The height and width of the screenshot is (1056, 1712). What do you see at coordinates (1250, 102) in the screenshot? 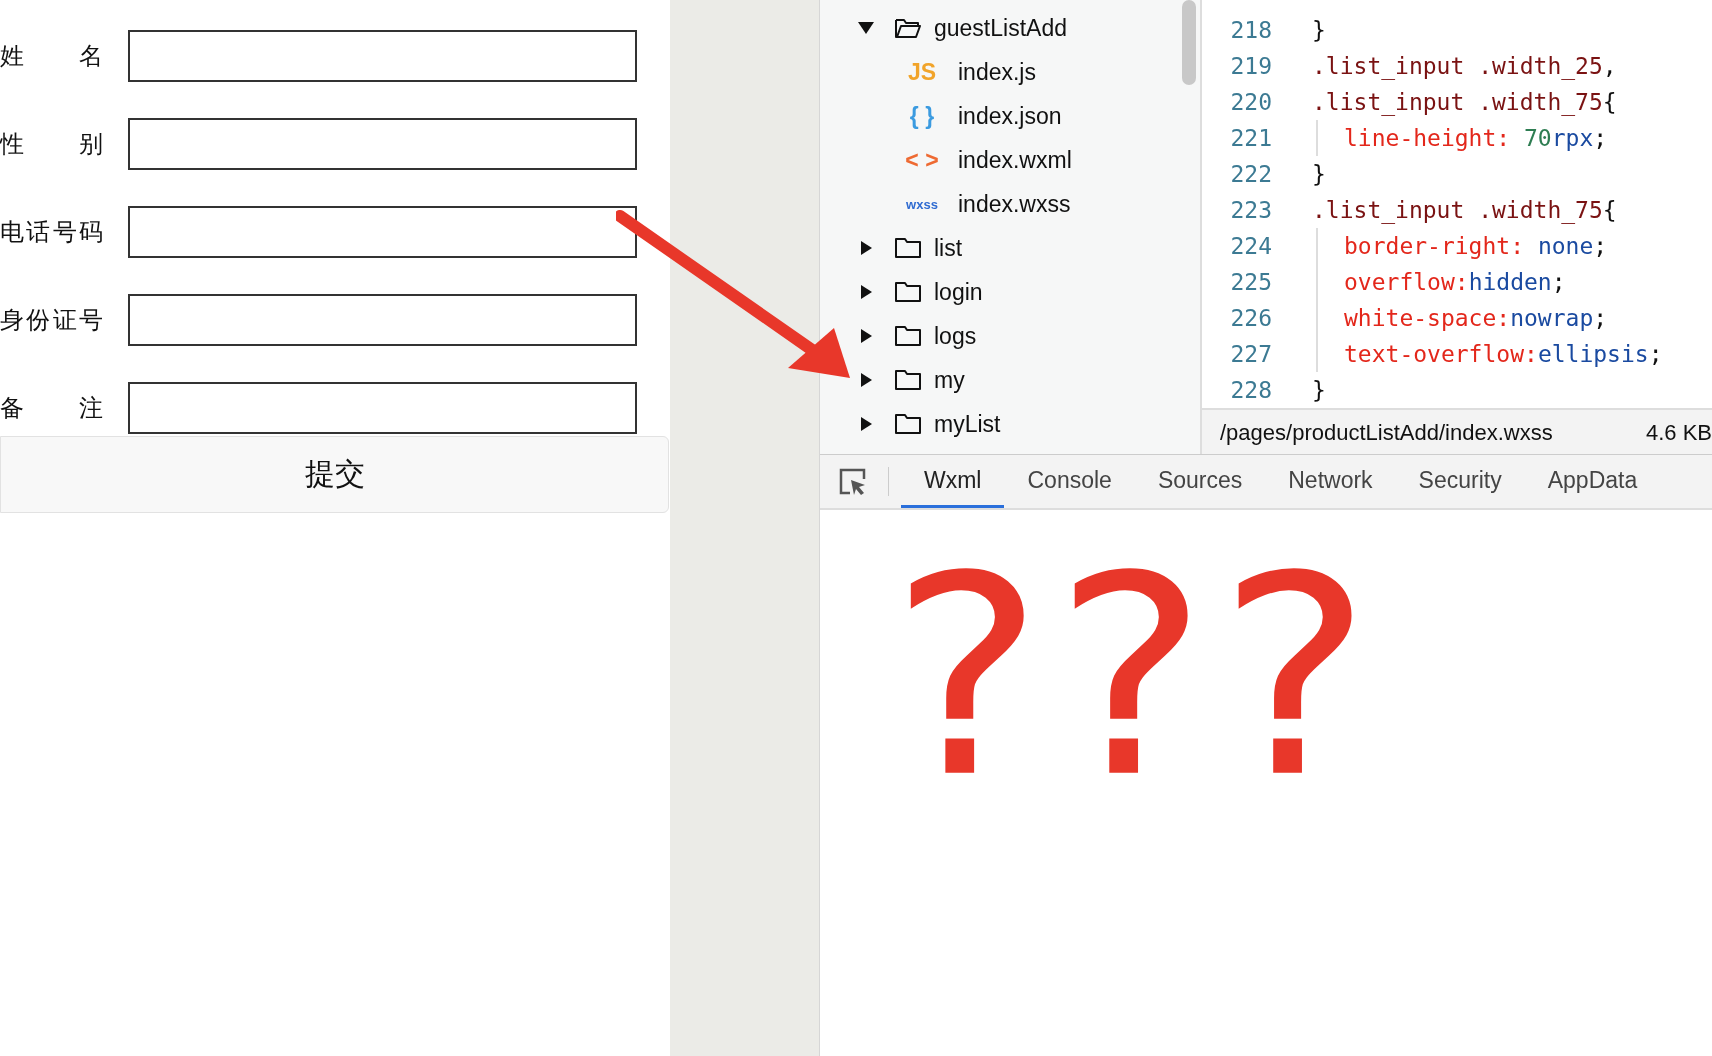
I see `line-number: 220` at bounding box center [1250, 102].